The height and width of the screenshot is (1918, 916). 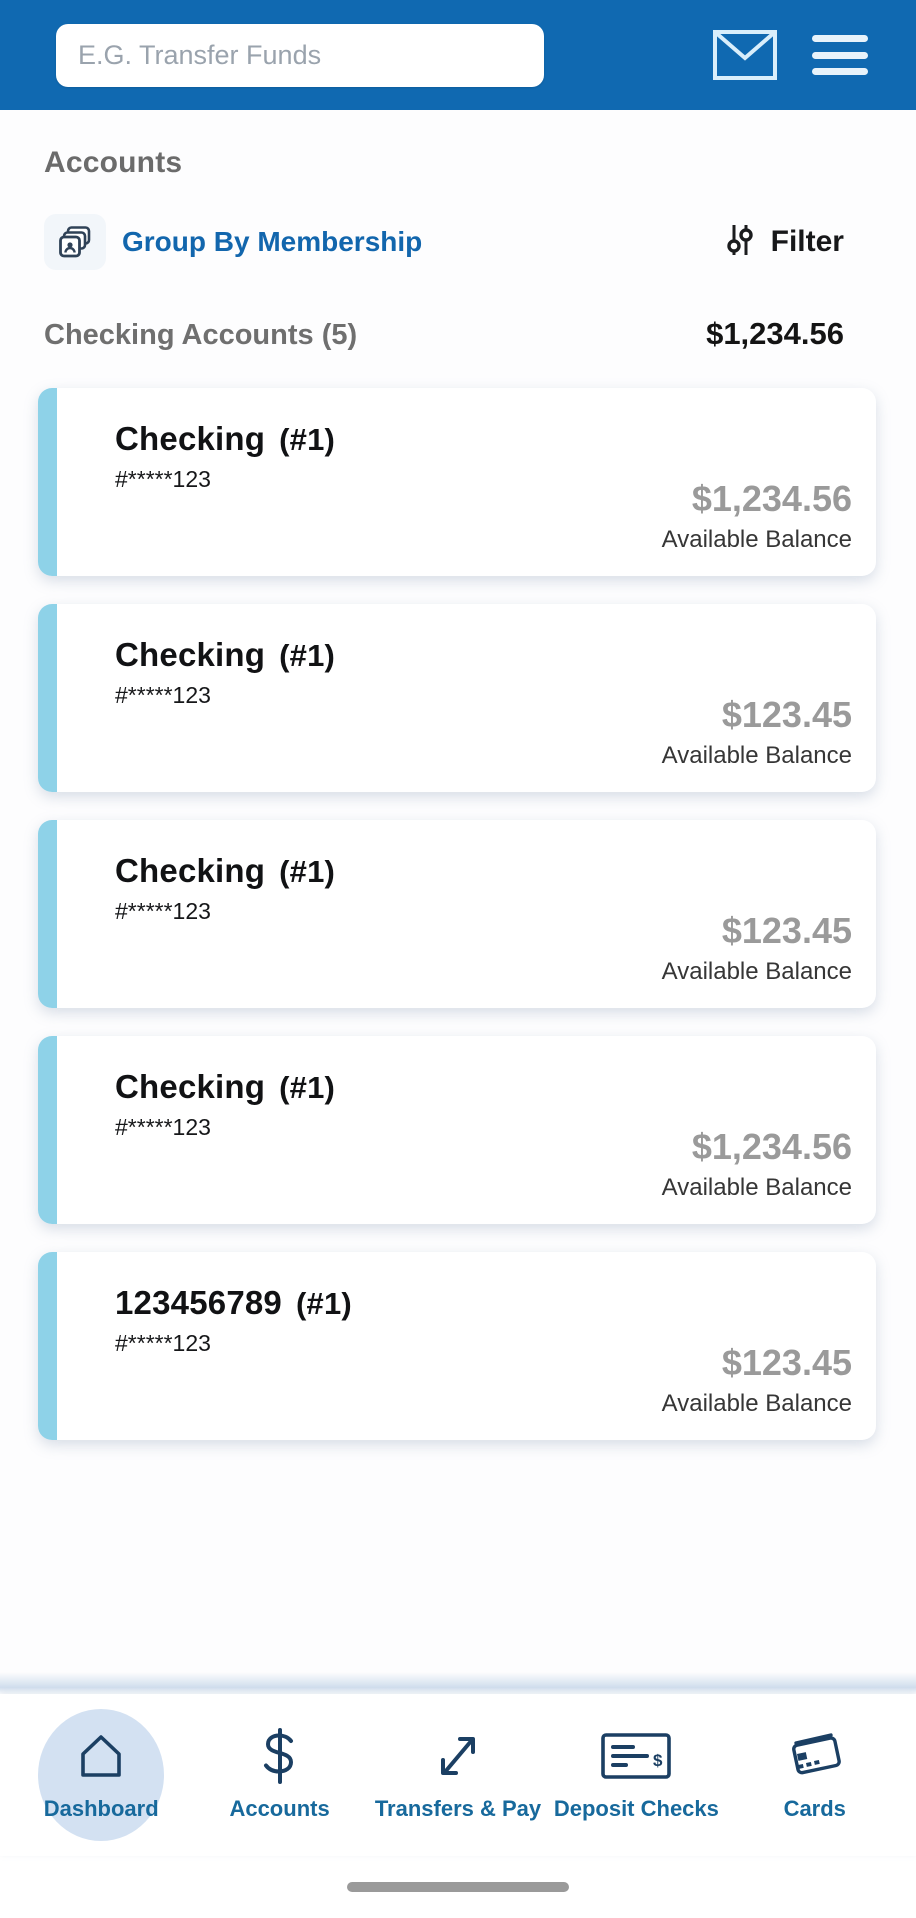 I want to click on group-by-membership-button: Group By Membership, so click(x=233, y=242).